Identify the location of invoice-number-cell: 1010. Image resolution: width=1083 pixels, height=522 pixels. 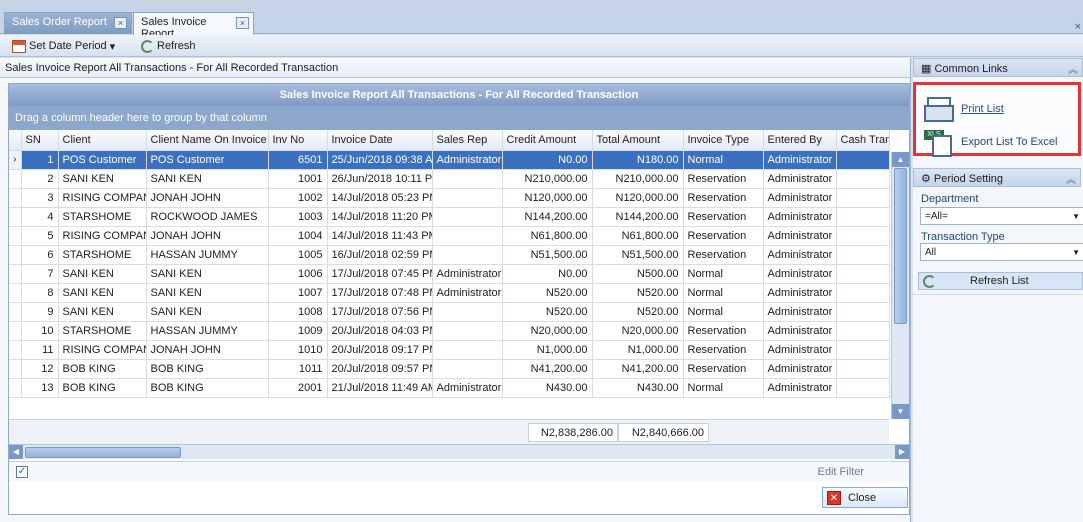
(298, 350).